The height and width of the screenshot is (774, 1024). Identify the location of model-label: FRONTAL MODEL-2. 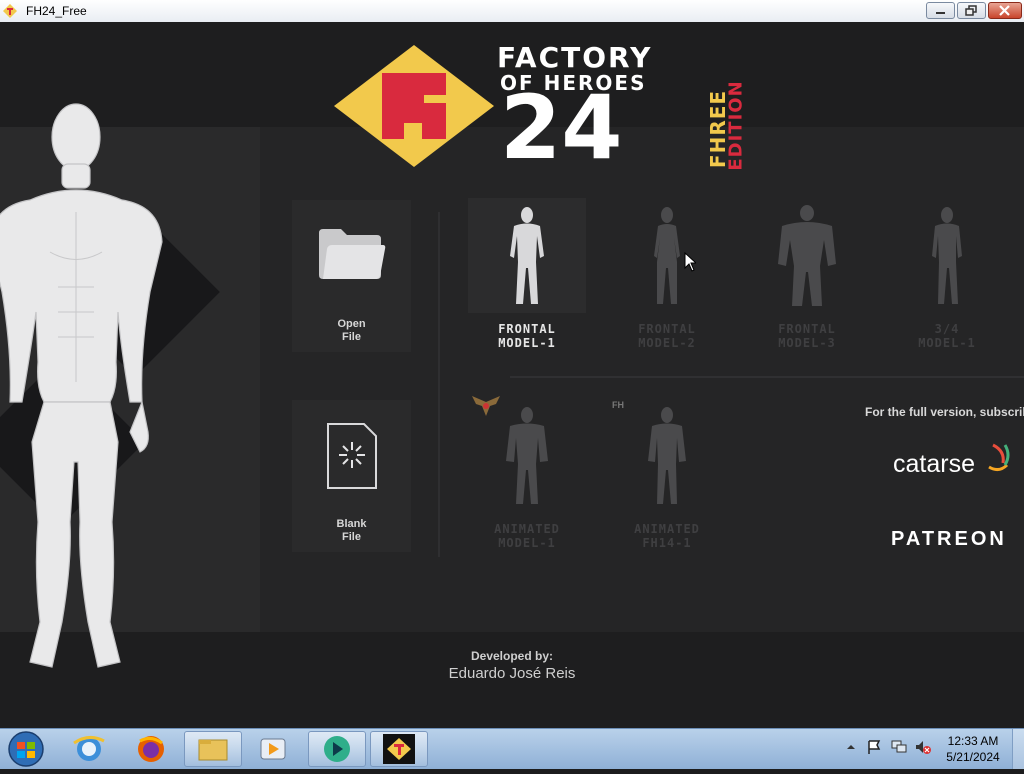
(667, 336).